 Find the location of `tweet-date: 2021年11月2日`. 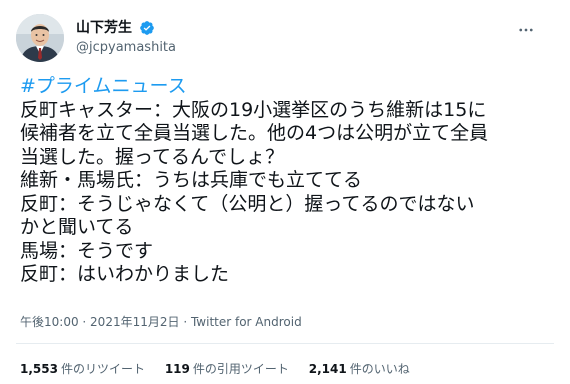

tweet-date: 2021年11月2日 is located at coordinates (134, 322).